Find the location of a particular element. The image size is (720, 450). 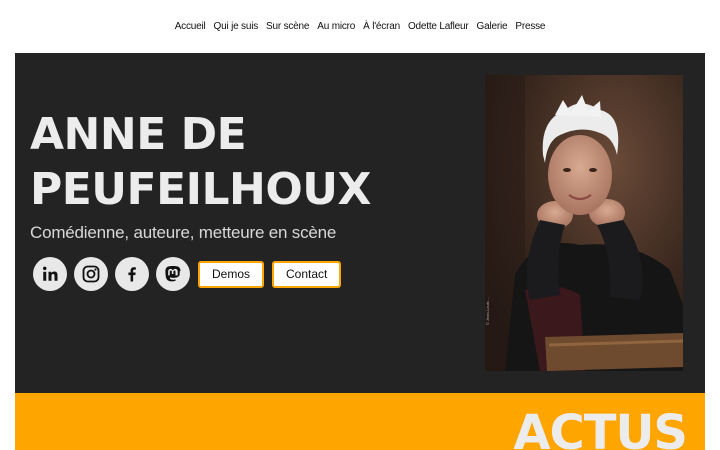

mastodon-icon is located at coordinates (173, 274).